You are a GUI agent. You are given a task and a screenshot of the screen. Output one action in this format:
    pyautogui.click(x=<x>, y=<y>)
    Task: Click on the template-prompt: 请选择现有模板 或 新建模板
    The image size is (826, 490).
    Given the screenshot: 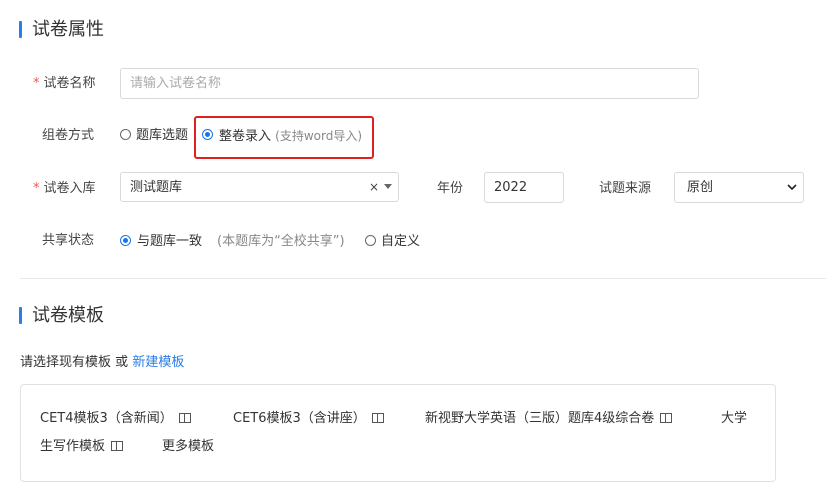 What is the action you would take?
    pyautogui.click(x=102, y=363)
    